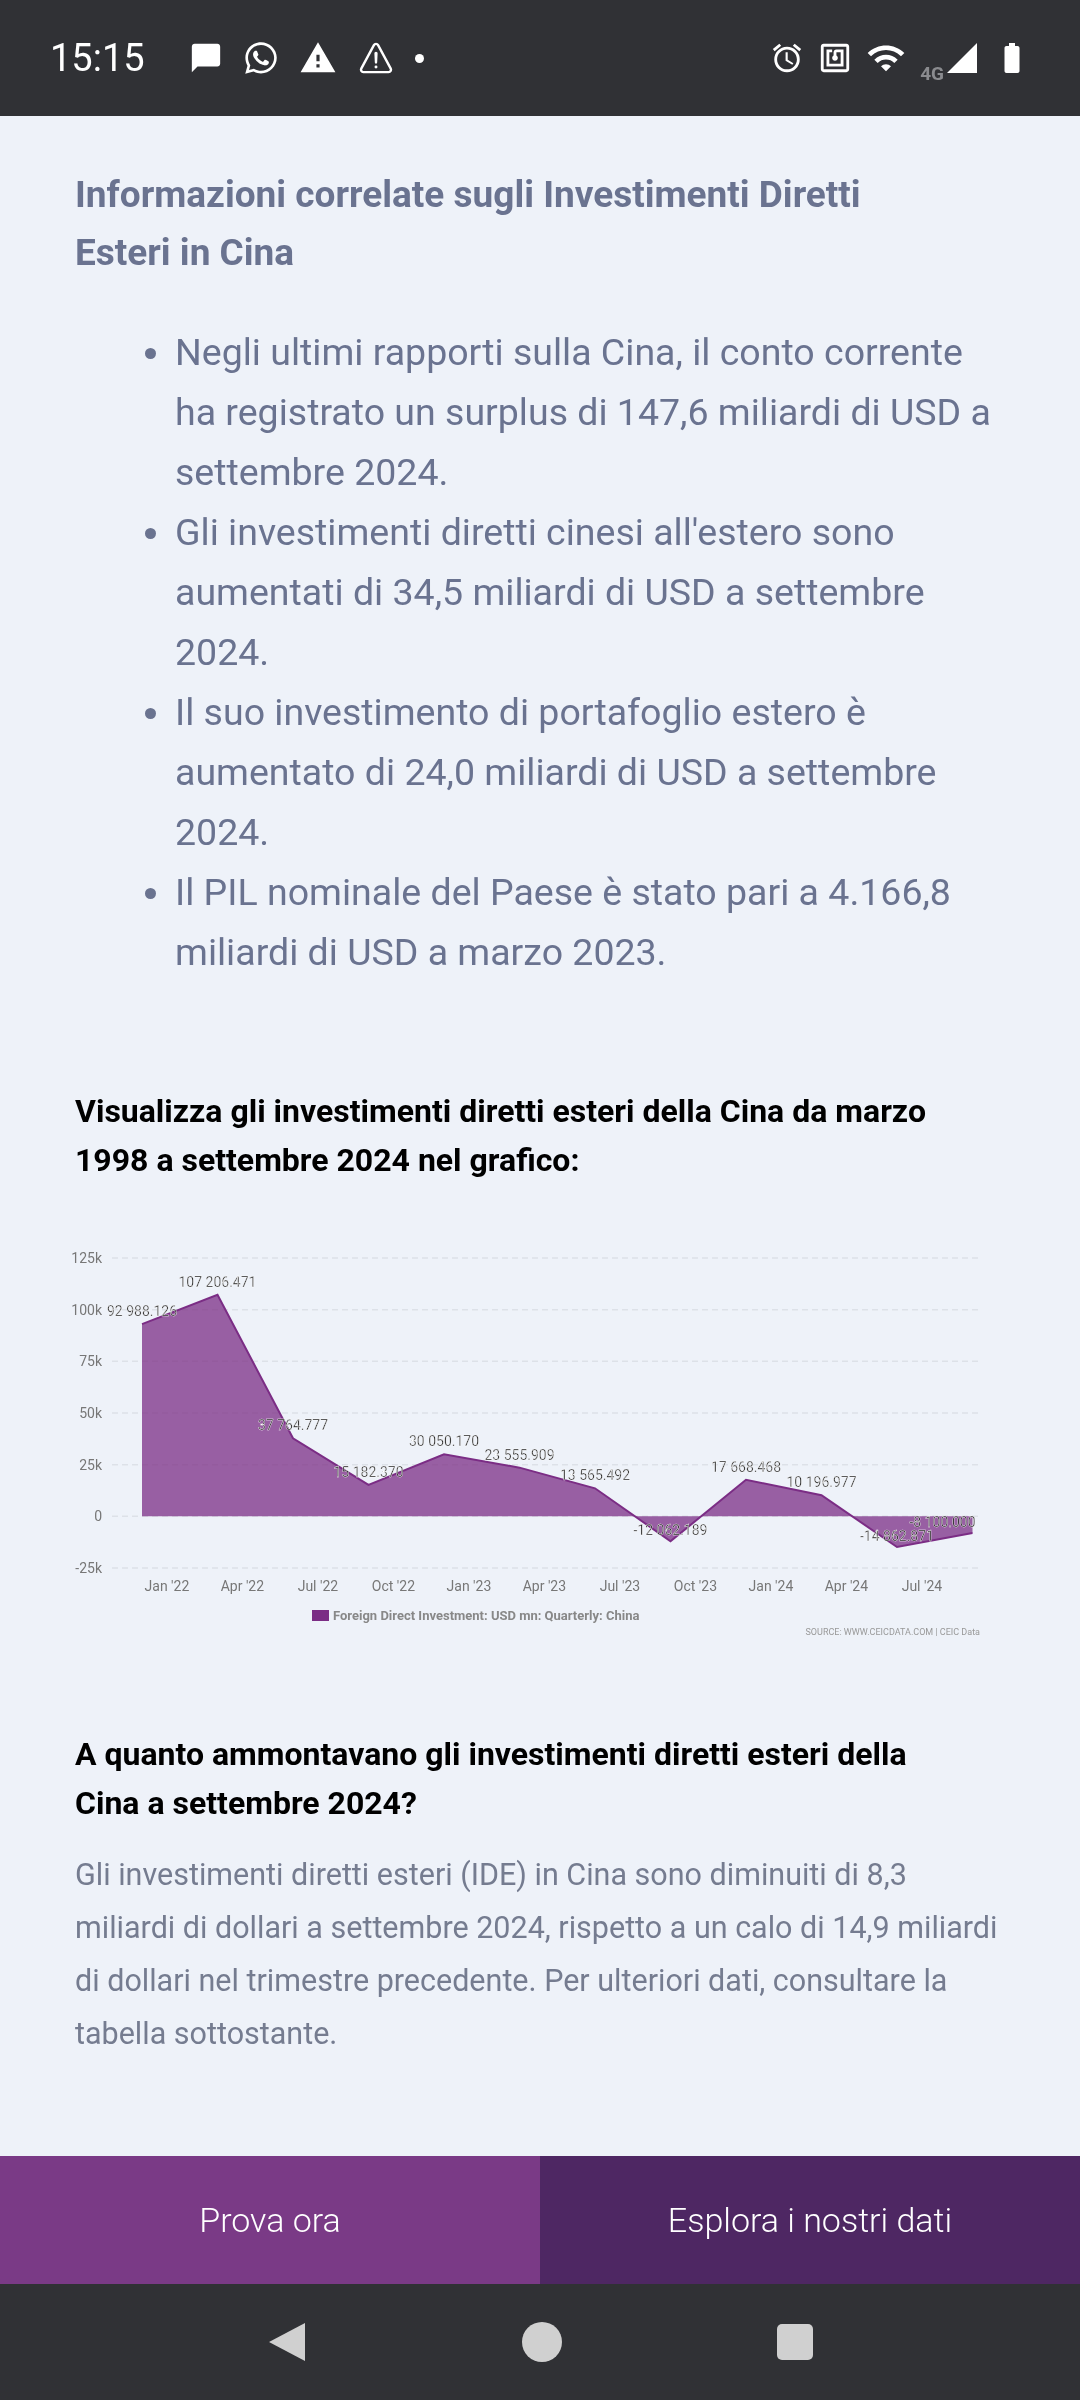 Image resolution: width=1080 pixels, height=2400 pixels. What do you see at coordinates (90, 1361) in the screenshot?
I see `axis-label: 75k` at bounding box center [90, 1361].